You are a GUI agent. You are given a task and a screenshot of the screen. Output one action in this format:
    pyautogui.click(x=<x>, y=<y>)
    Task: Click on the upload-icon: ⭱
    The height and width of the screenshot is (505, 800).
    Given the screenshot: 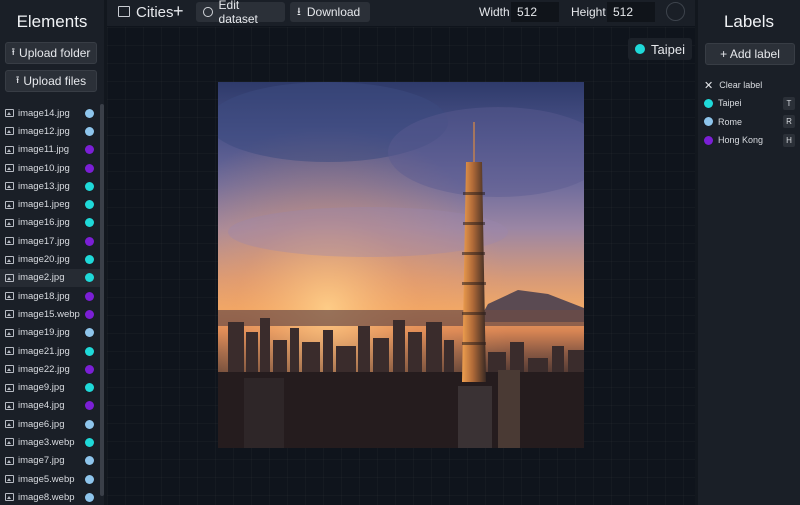 What is the action you would take?
    pyautogui.click(x=17, y=80)
    